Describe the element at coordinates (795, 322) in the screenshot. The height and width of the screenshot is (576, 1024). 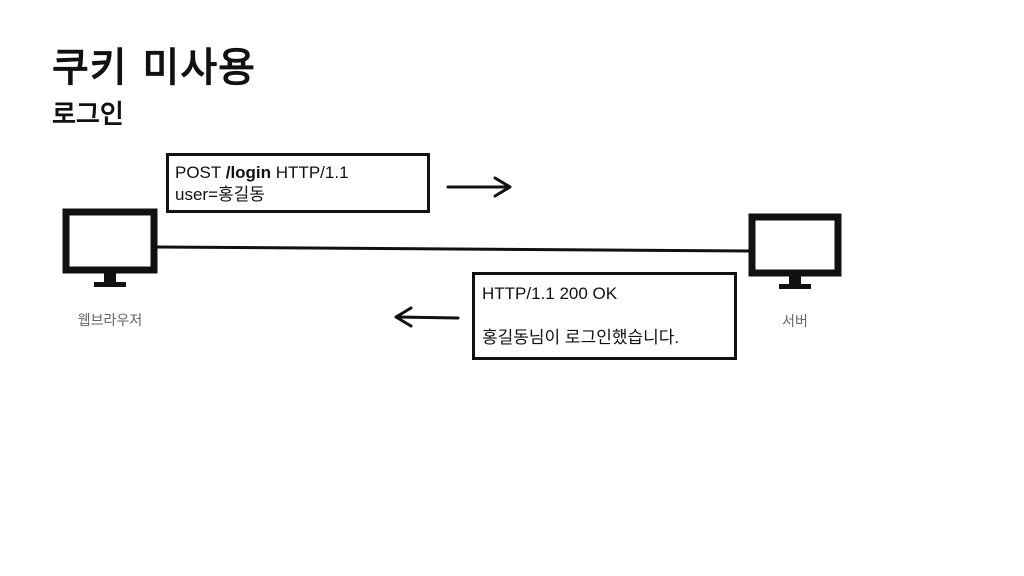
I see `server-label: 서버` at that location.